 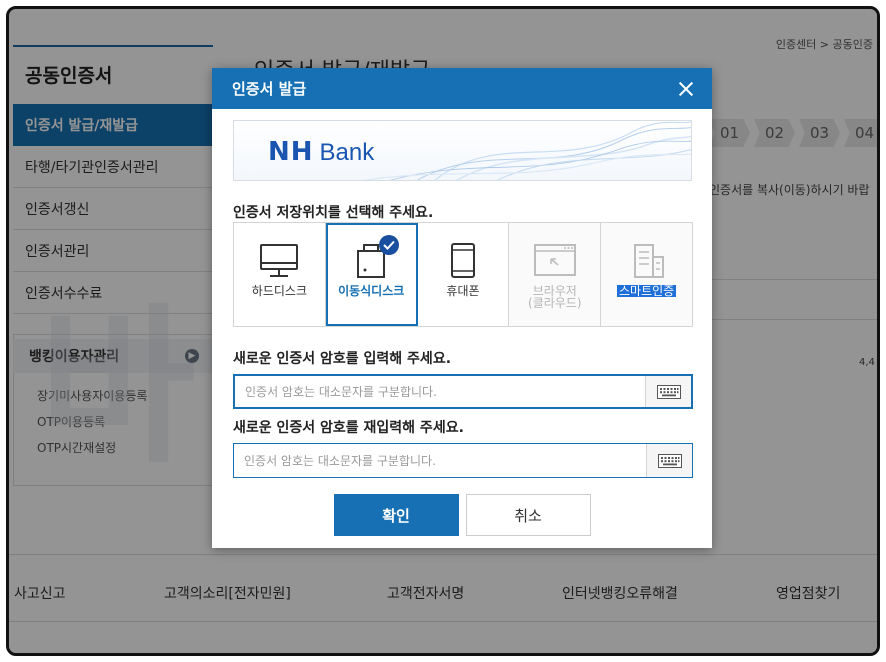 What do you see at coordinates (371, 274) in the screenshot?
I see `storage-option-removable: 이동식디스크` at bounding box center [371, 274].